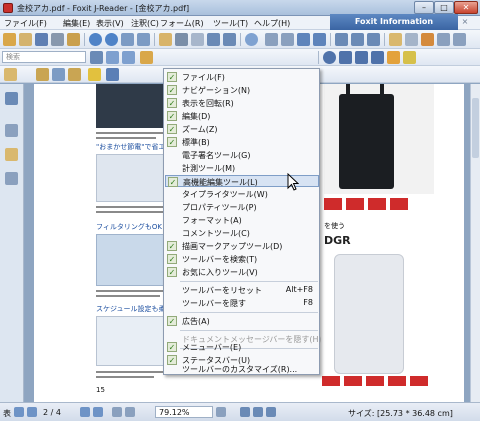 The image size is (480, 421). I want to click on menu-item-signature-tools: 電子署名ツール(G), so click(242, 155).